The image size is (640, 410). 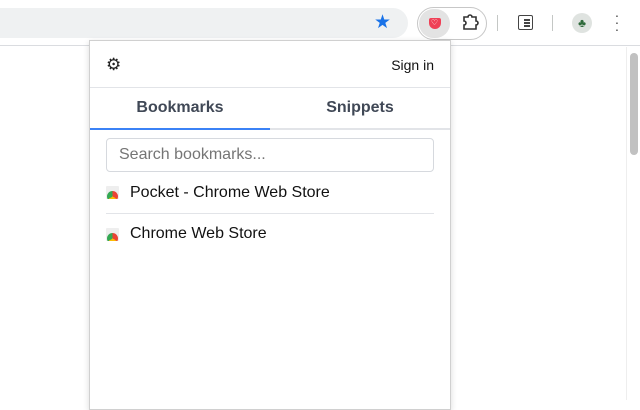 What do you see at coordinates (180, 109) in the screenshot?
I see `tab-bookmarks: Bookmarks` at bounding box center [180, 109].